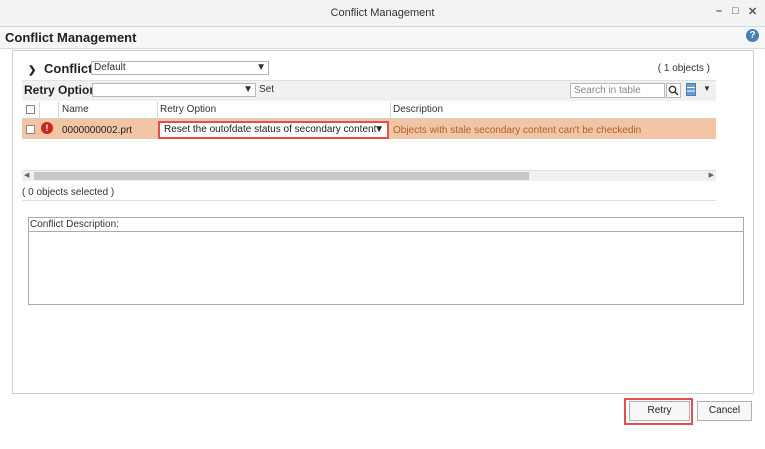  What do you see at coordinates (180, 68) in the screenshot?
I see `view-select: Default ▼` at bounding box center [180, 68].